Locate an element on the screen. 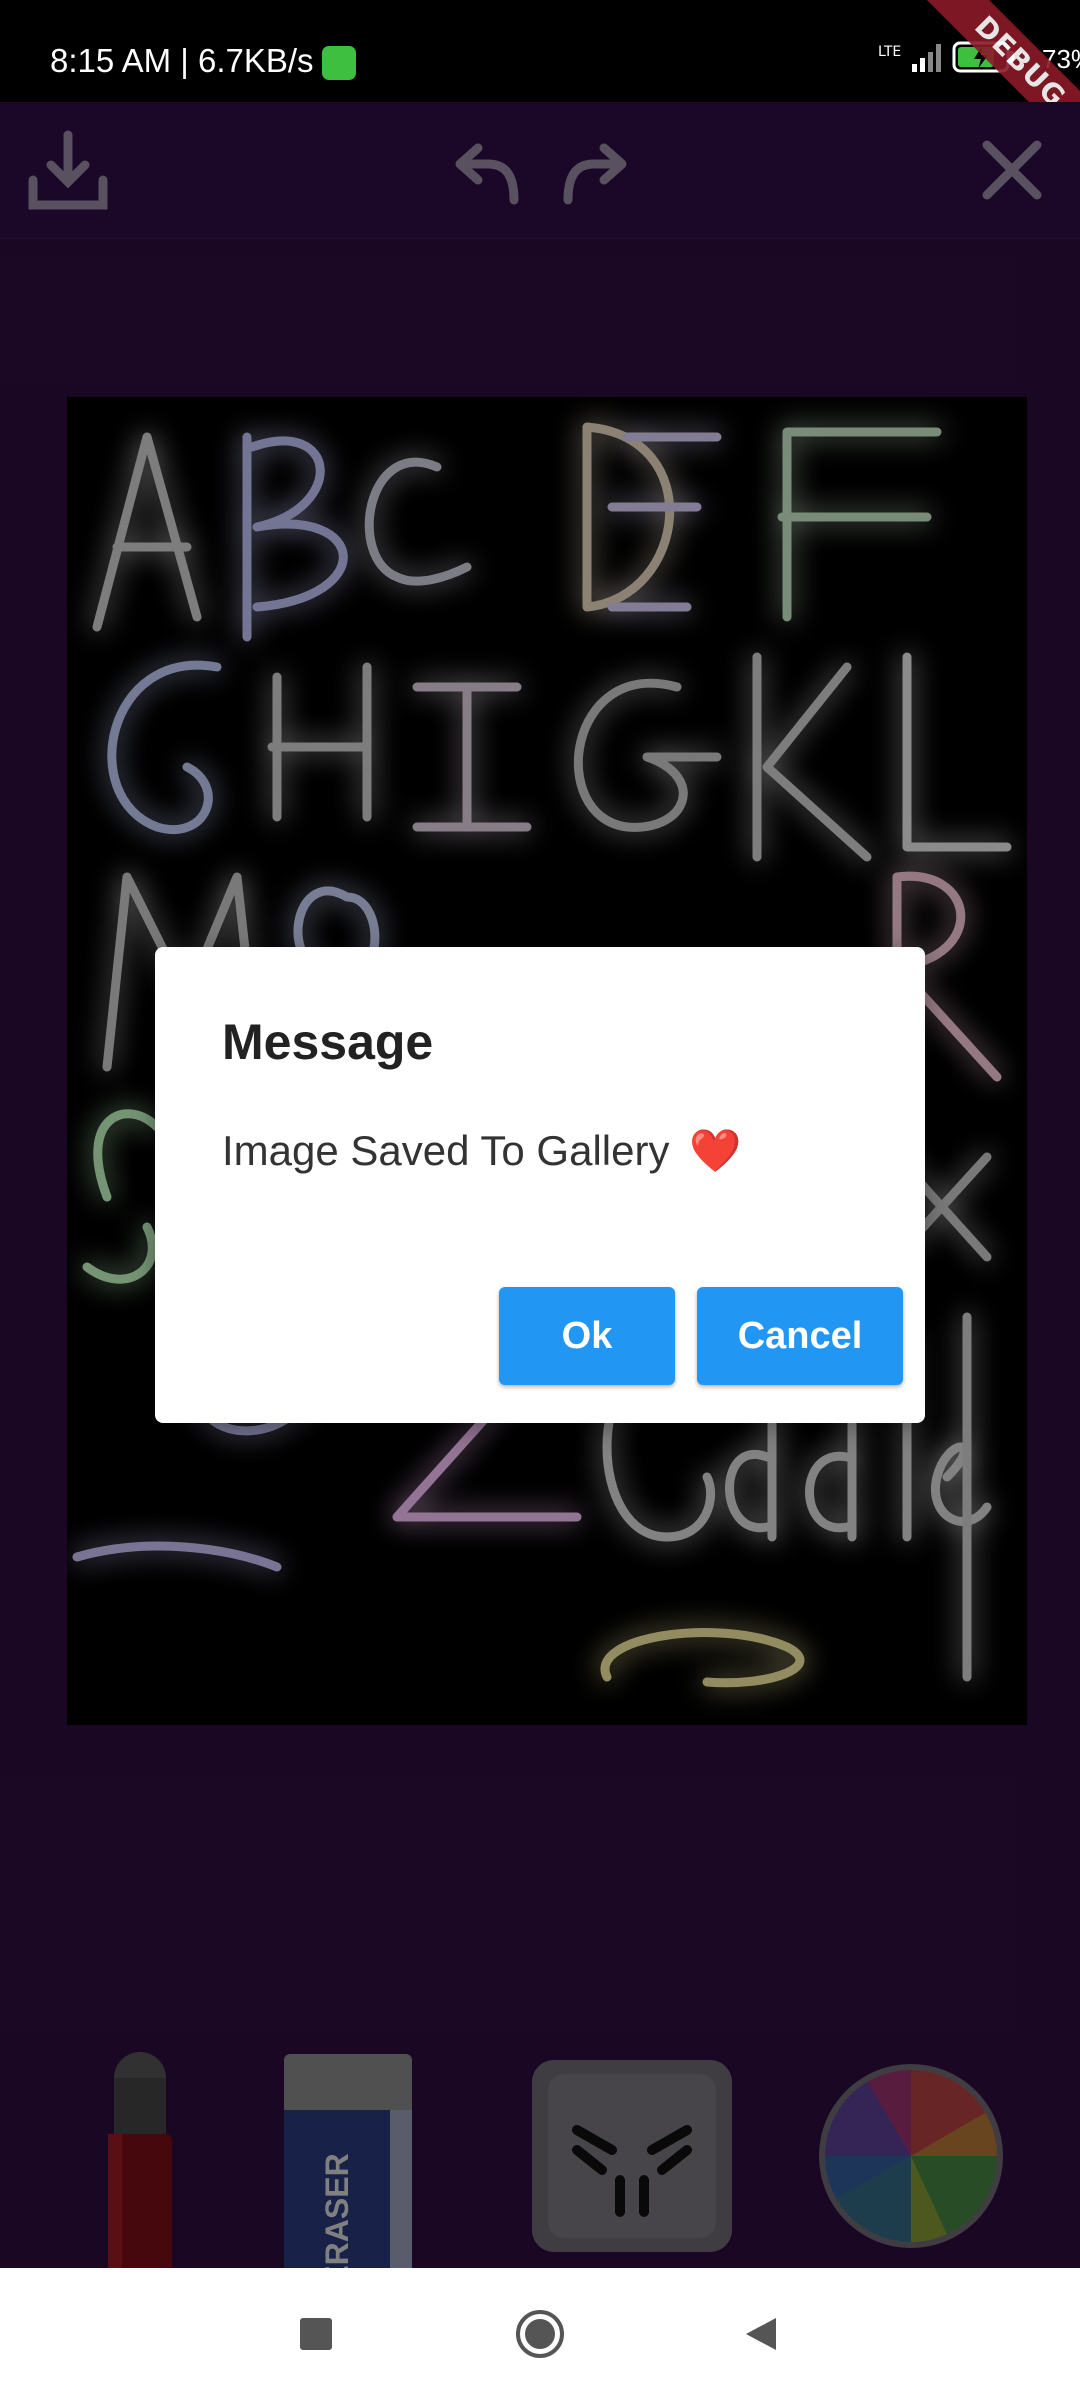 This screenshot has height=2400, width=1080. dialog-message-text: Image Saved To Gallery is located at coordinates (446, 1150).